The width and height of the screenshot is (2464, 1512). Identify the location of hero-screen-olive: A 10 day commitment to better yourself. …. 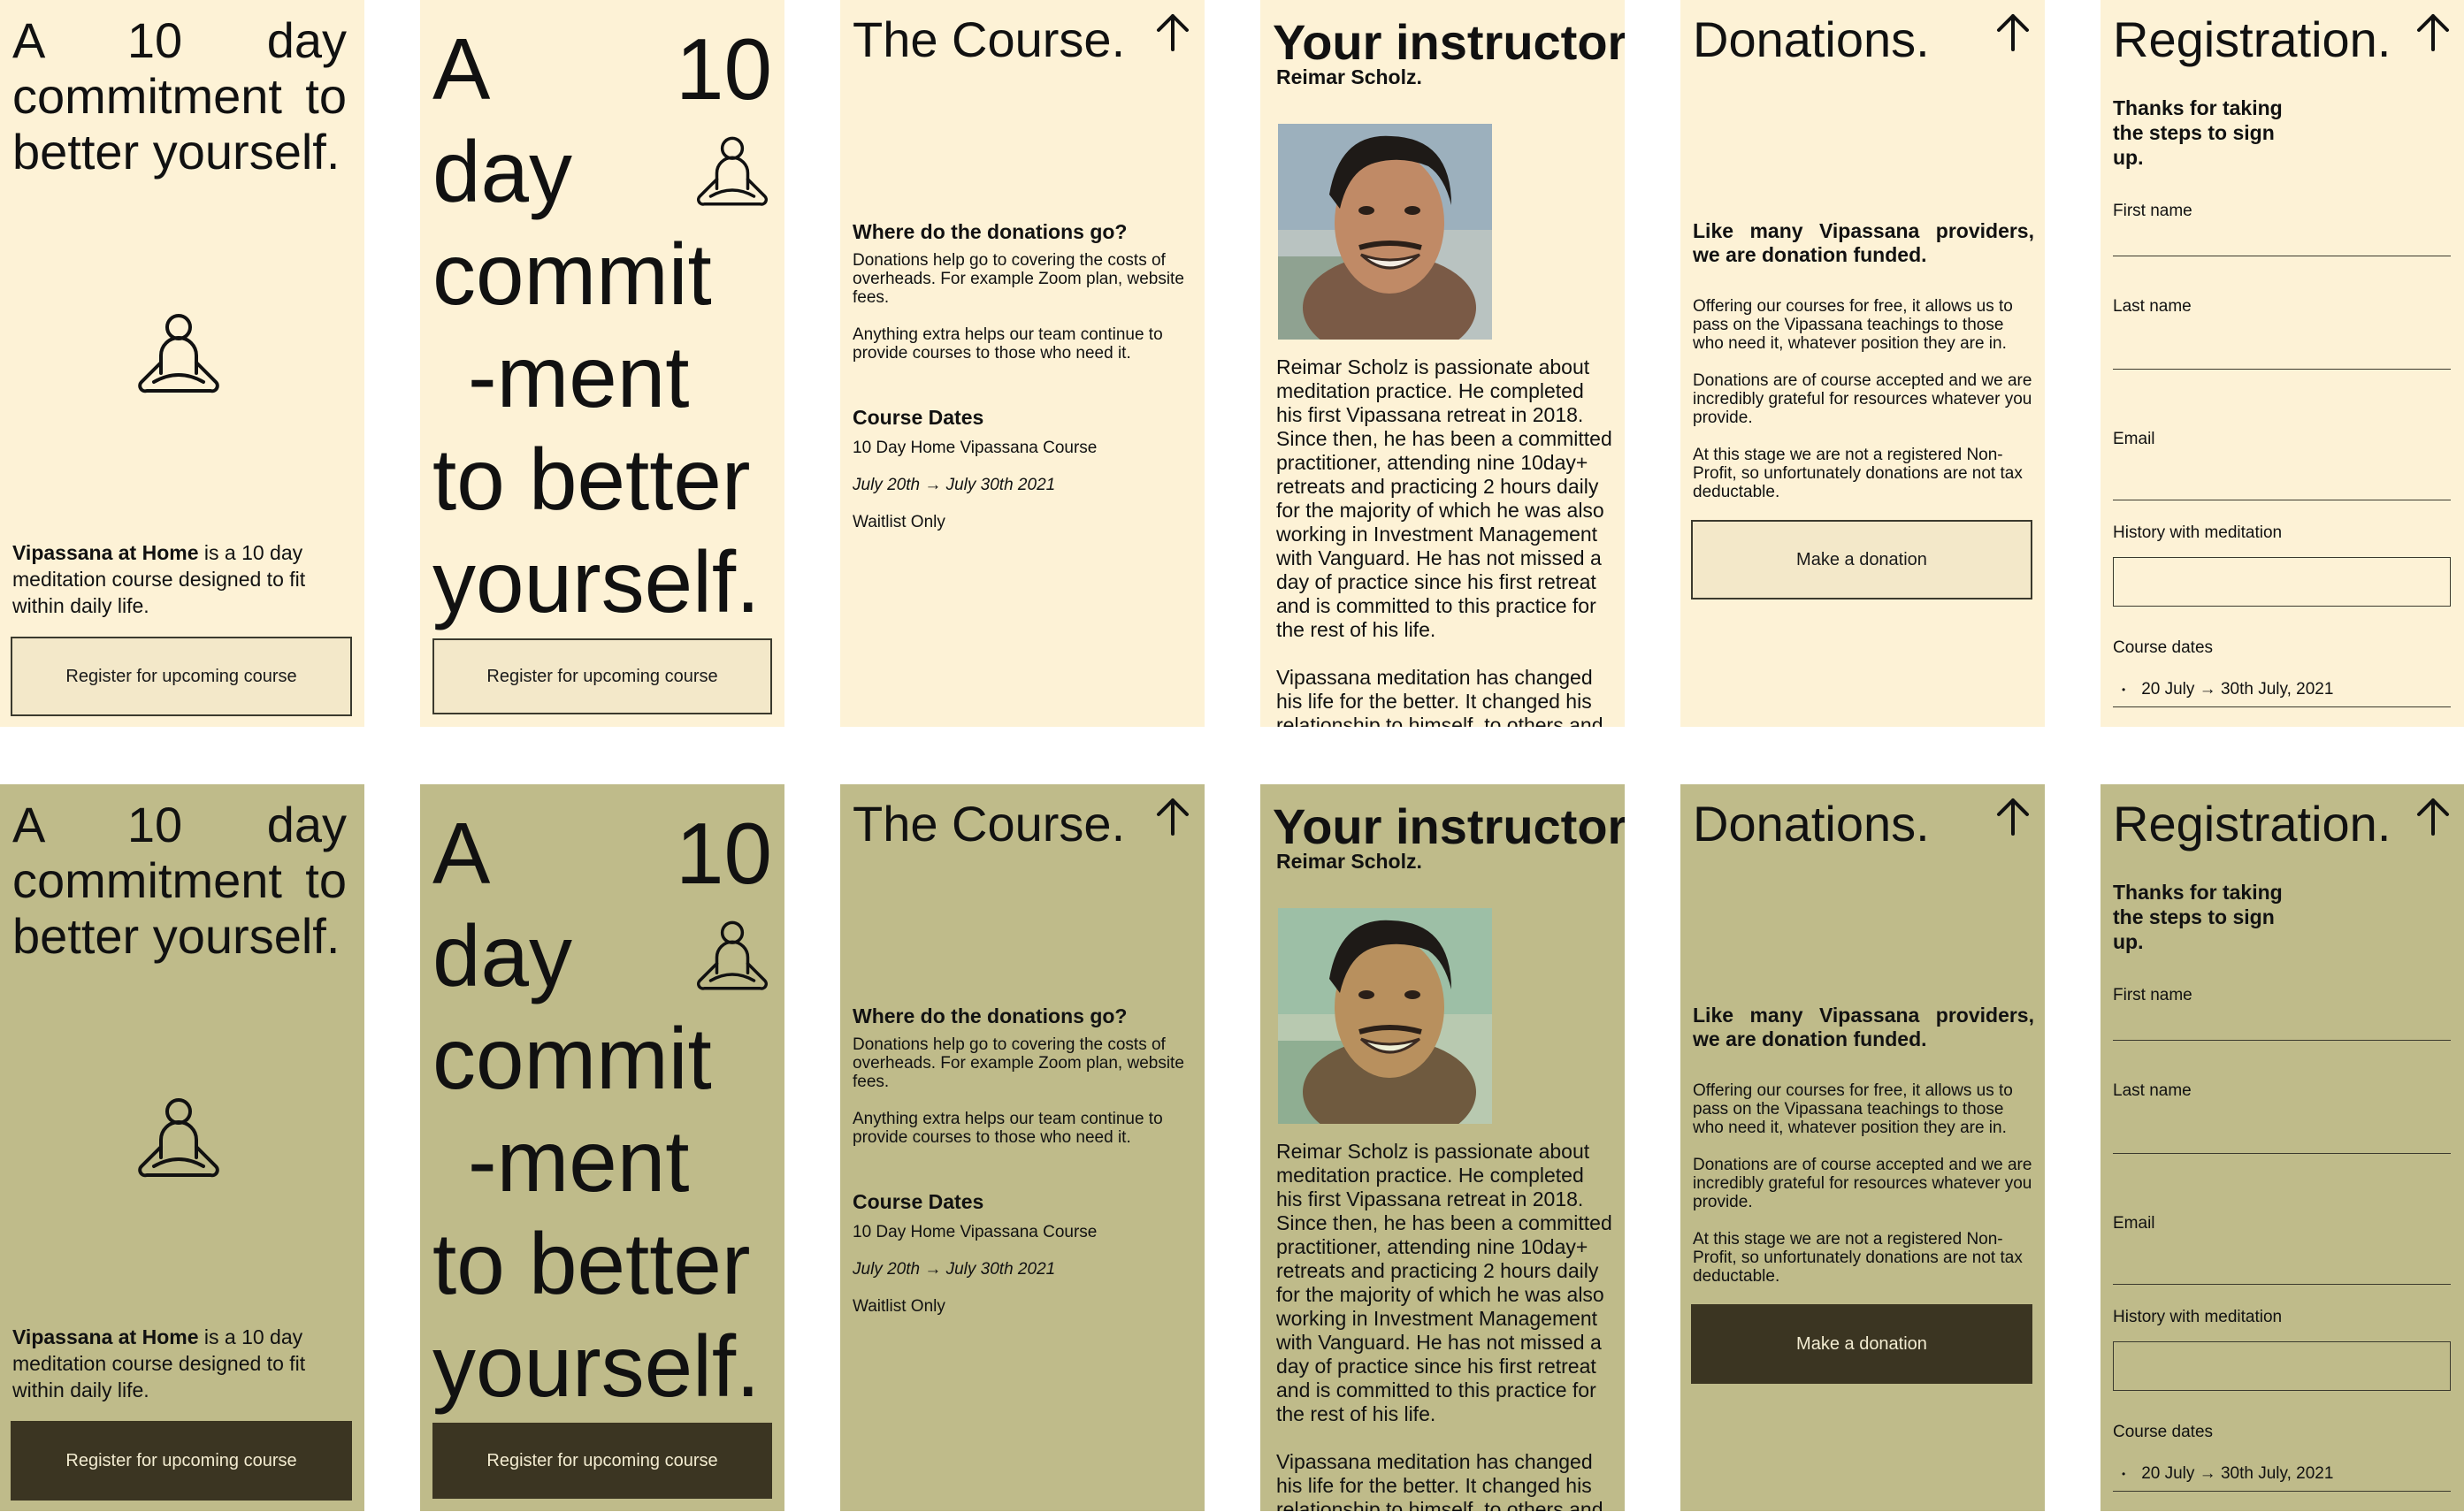
(182, 1147).